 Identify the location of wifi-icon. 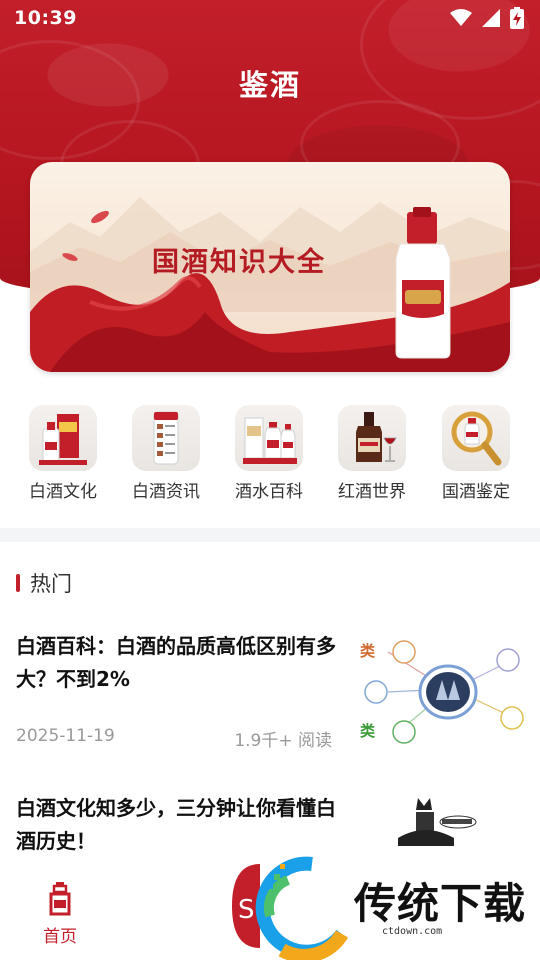
(461, 17).